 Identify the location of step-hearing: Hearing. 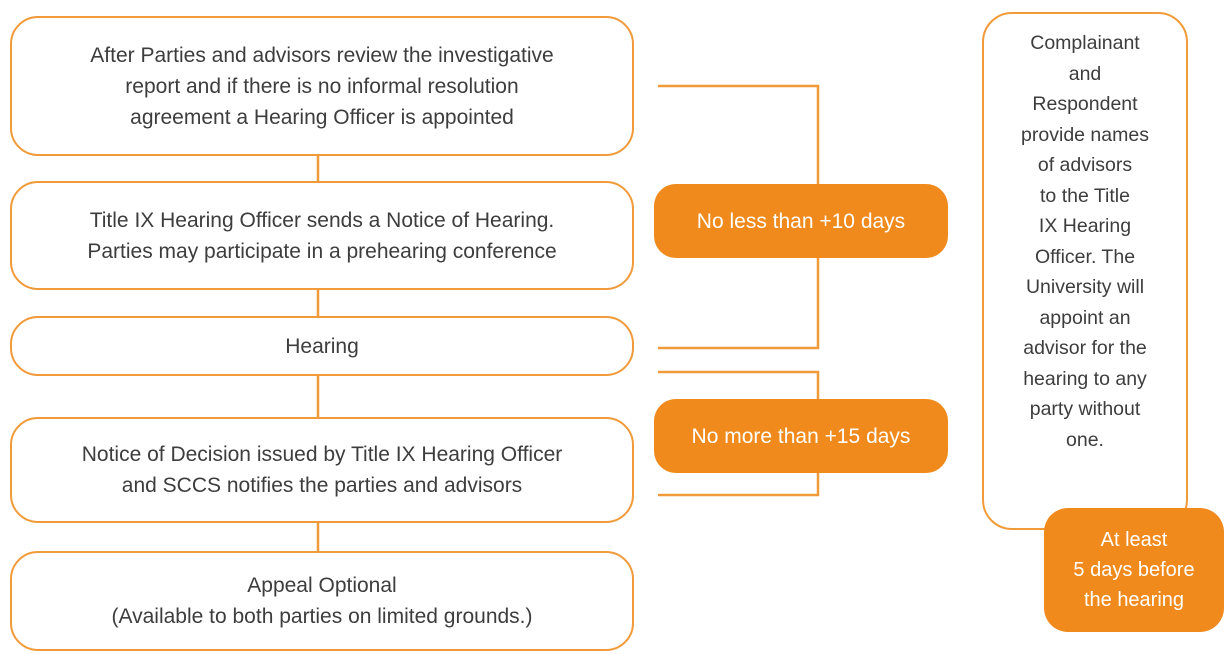
(322, 346).